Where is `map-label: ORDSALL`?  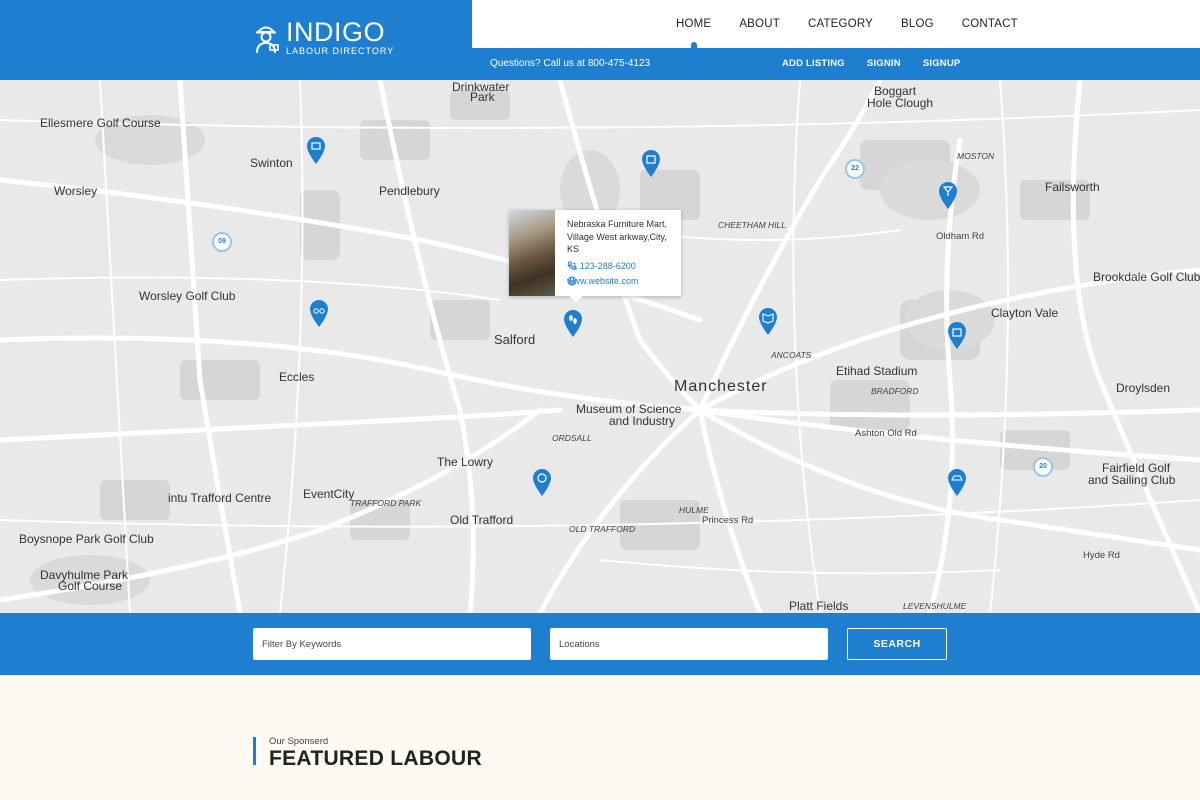 map-label: ORDSALL is located at coordinates (572, 438).